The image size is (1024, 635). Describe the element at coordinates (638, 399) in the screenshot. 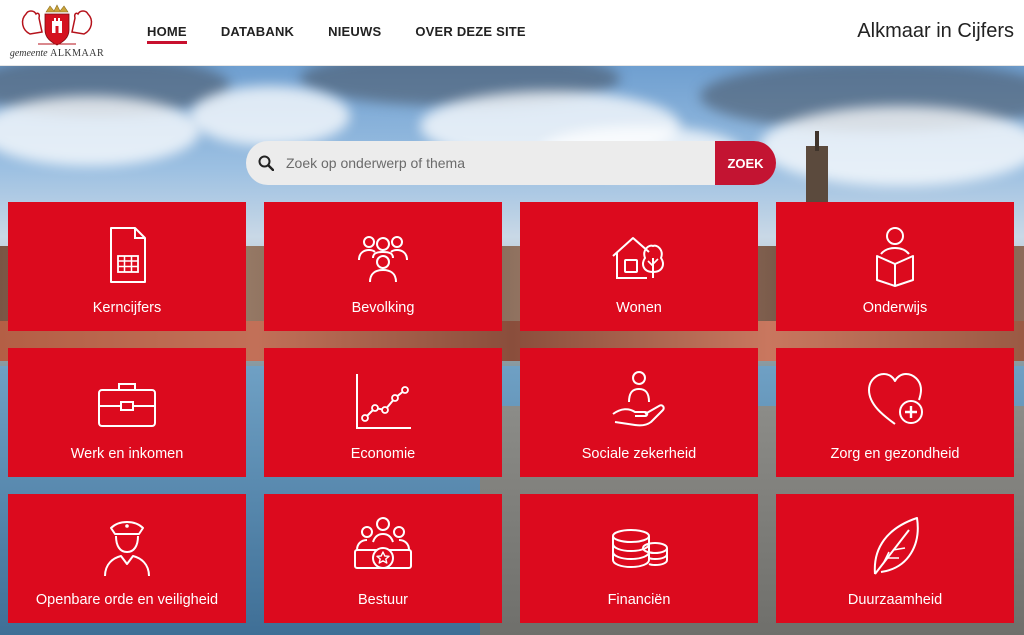

I see `hand-person-icon` at that location.